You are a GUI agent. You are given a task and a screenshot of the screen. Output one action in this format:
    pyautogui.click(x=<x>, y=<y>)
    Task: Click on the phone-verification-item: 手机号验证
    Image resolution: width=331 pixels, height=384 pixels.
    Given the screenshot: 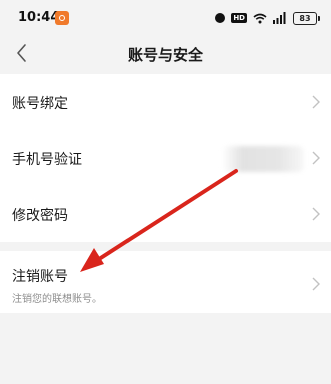 What is the action you would take?
    pyautogui.click(x=165, y=158)
    